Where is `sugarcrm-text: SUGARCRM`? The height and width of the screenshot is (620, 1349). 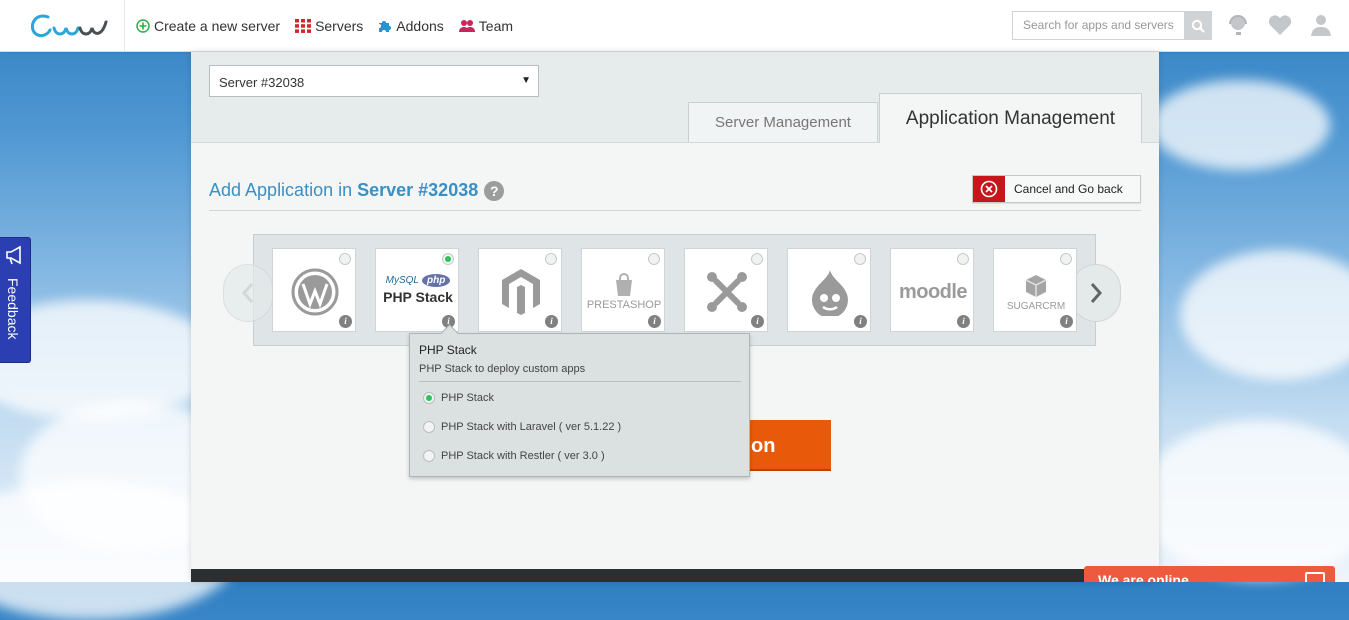
sugarcrm-text: SUGARCRM is located at coordinates (1036, 306).